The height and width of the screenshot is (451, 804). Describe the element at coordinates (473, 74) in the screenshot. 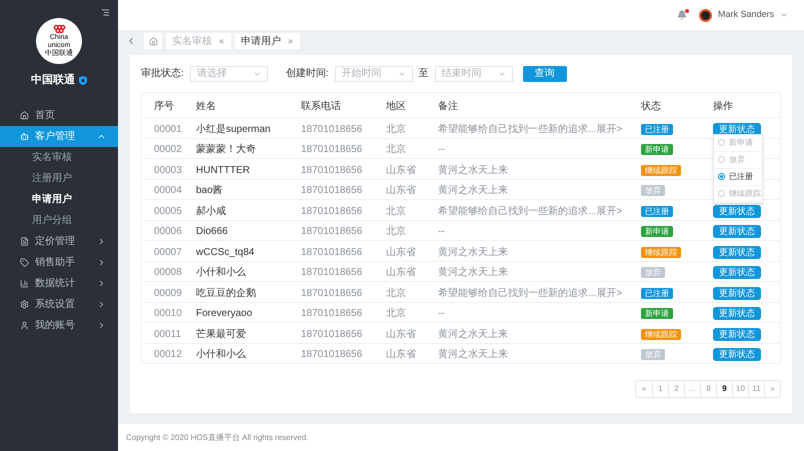

I see `select-field: 结束时间` at that location.